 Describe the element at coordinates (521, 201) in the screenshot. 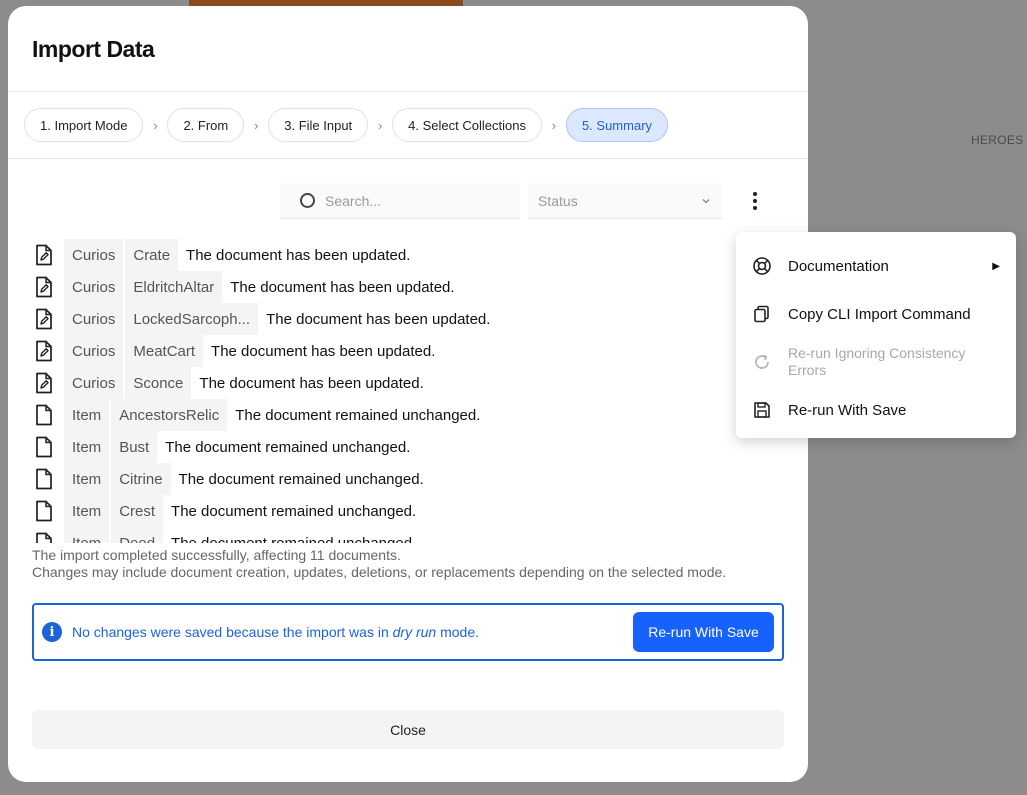

I see `results-toolbar: Search... Status` at that location.